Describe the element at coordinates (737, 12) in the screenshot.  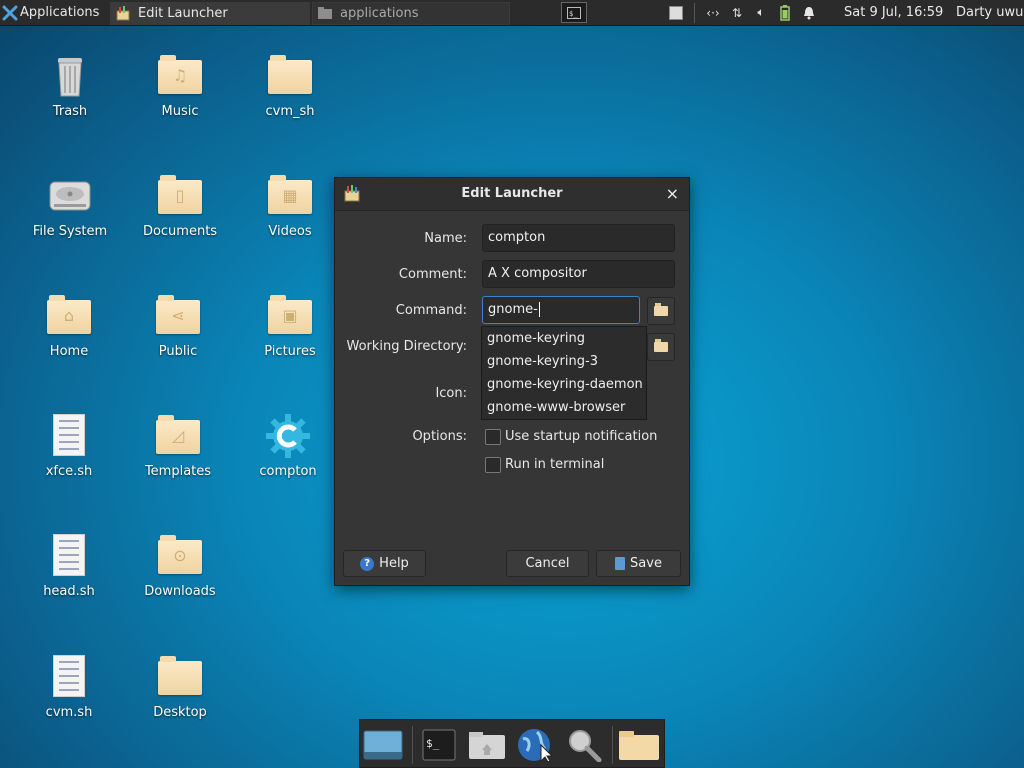
I see `updown-transfer-icon: ⇅` at that location.